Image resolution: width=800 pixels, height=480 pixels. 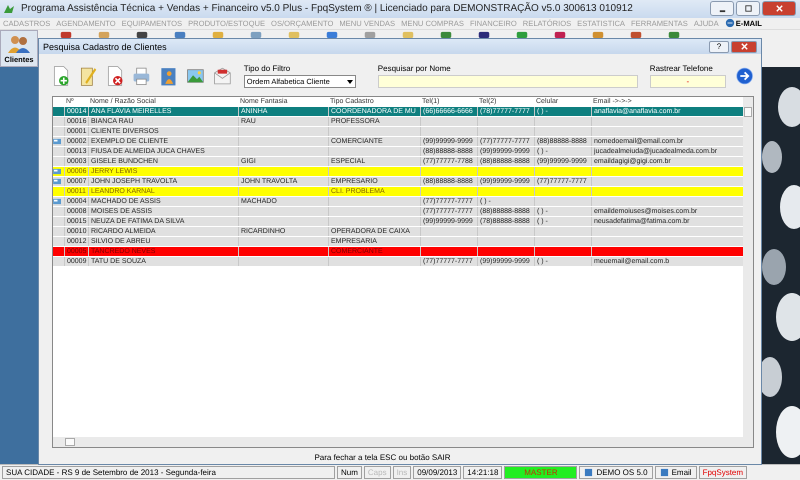 I want to click on window-title: Programa Assistência Técnica + Vendas + Financeiro v5.0 Plus - FpqSystem ® | Licenciado para DEMONSTRAÇÃO v5.0 300613 010912, so click(x=327, y=8).